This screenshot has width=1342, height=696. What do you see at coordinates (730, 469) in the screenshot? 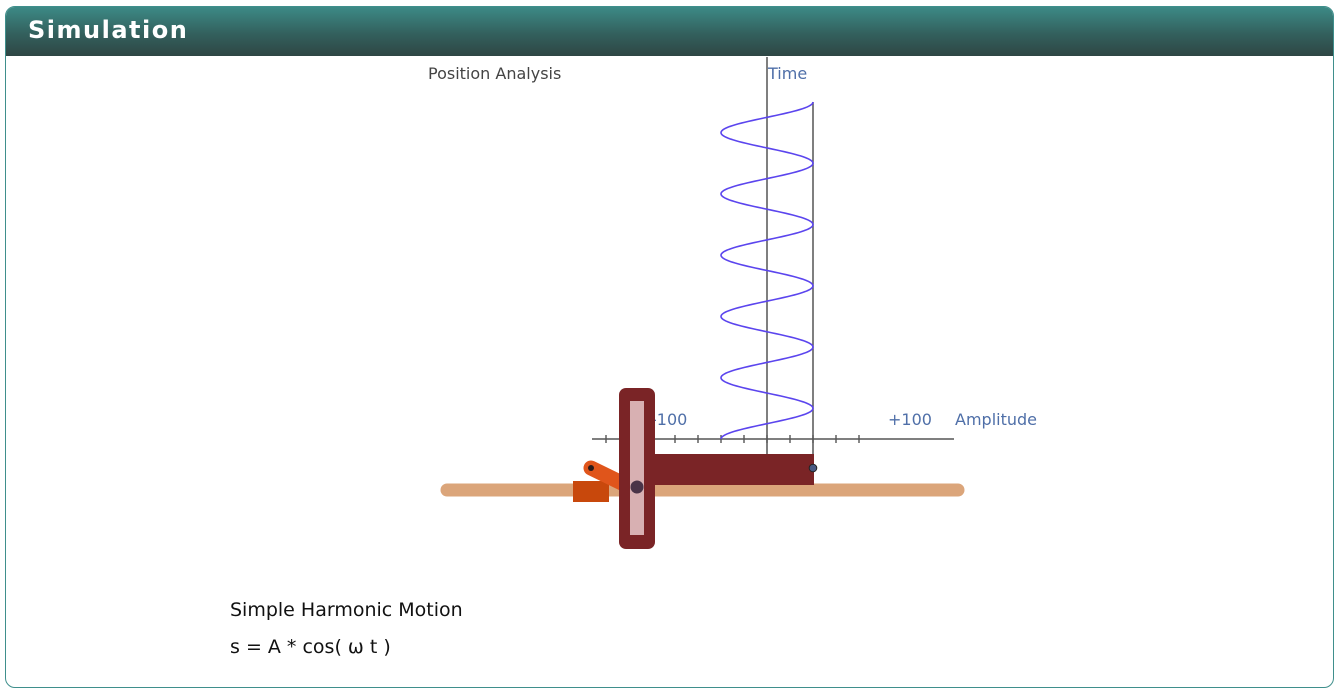
I see `slider-bar` at bounding box center [730, 469].